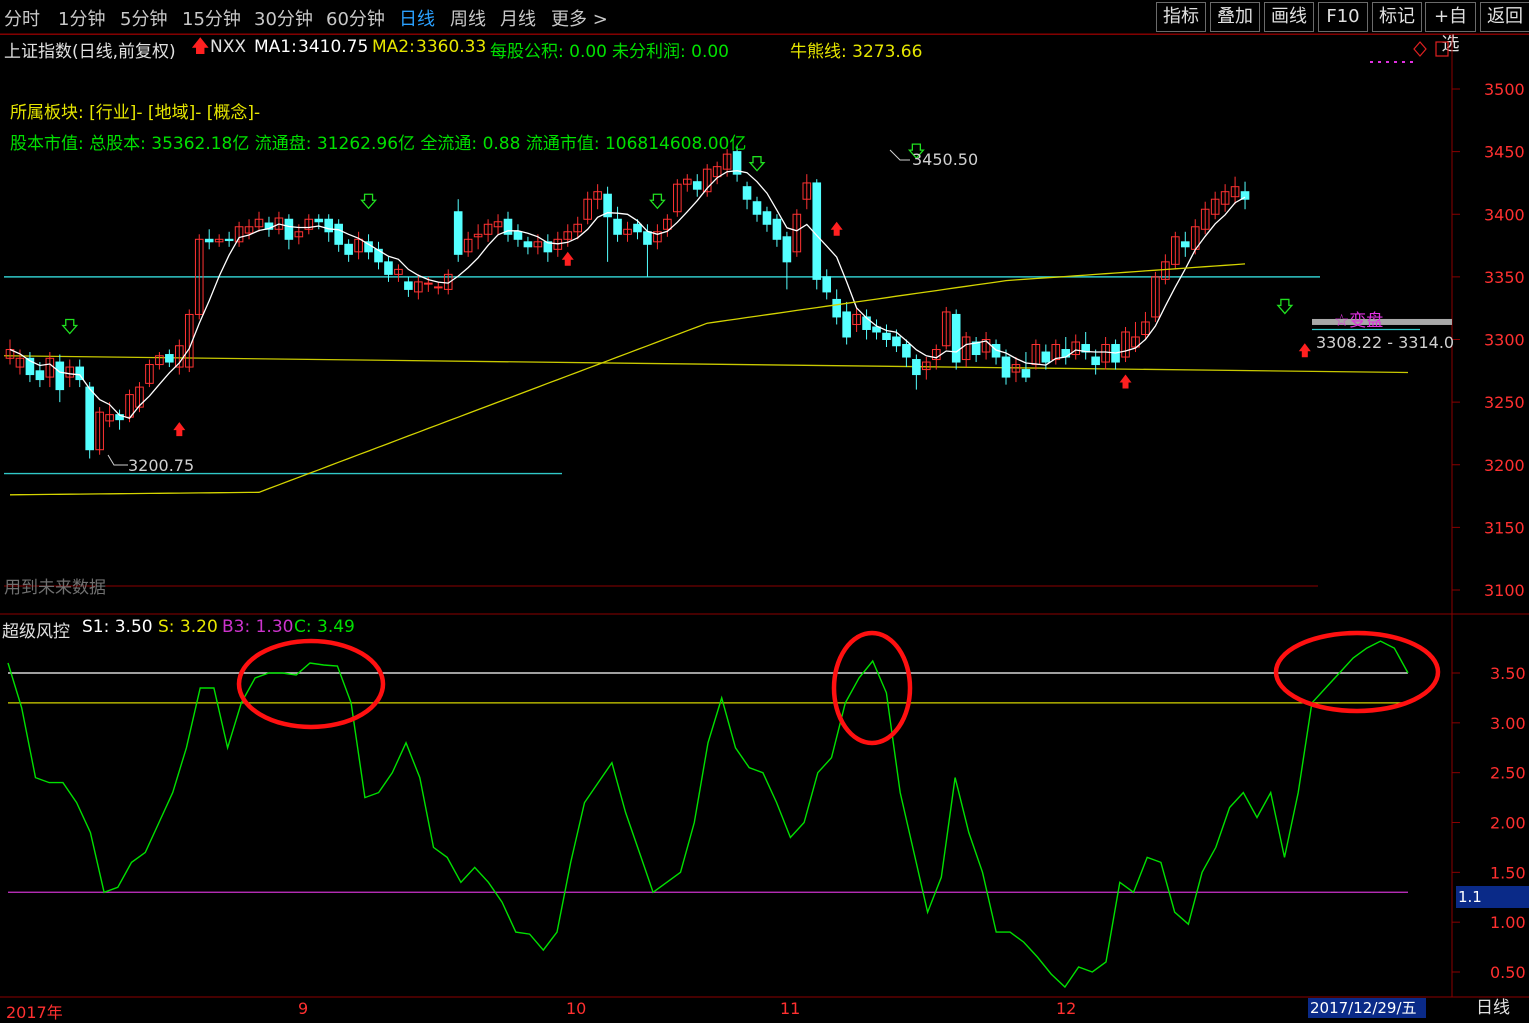 This screenshot has width=1529, height=1023. Describe the element at coordinates (1504, 402) in the screenshot. I see `price-tick-label: 3250` at that location.